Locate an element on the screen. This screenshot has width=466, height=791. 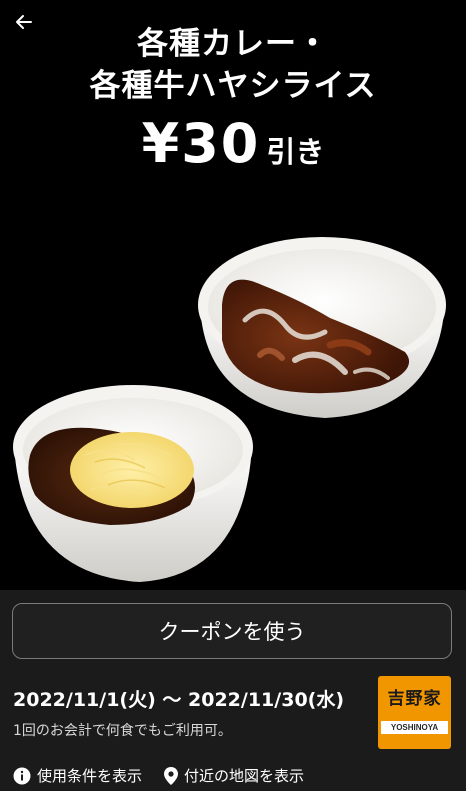
show-map-link: 付近の地図を表示 is located at coordinates (234, 775).